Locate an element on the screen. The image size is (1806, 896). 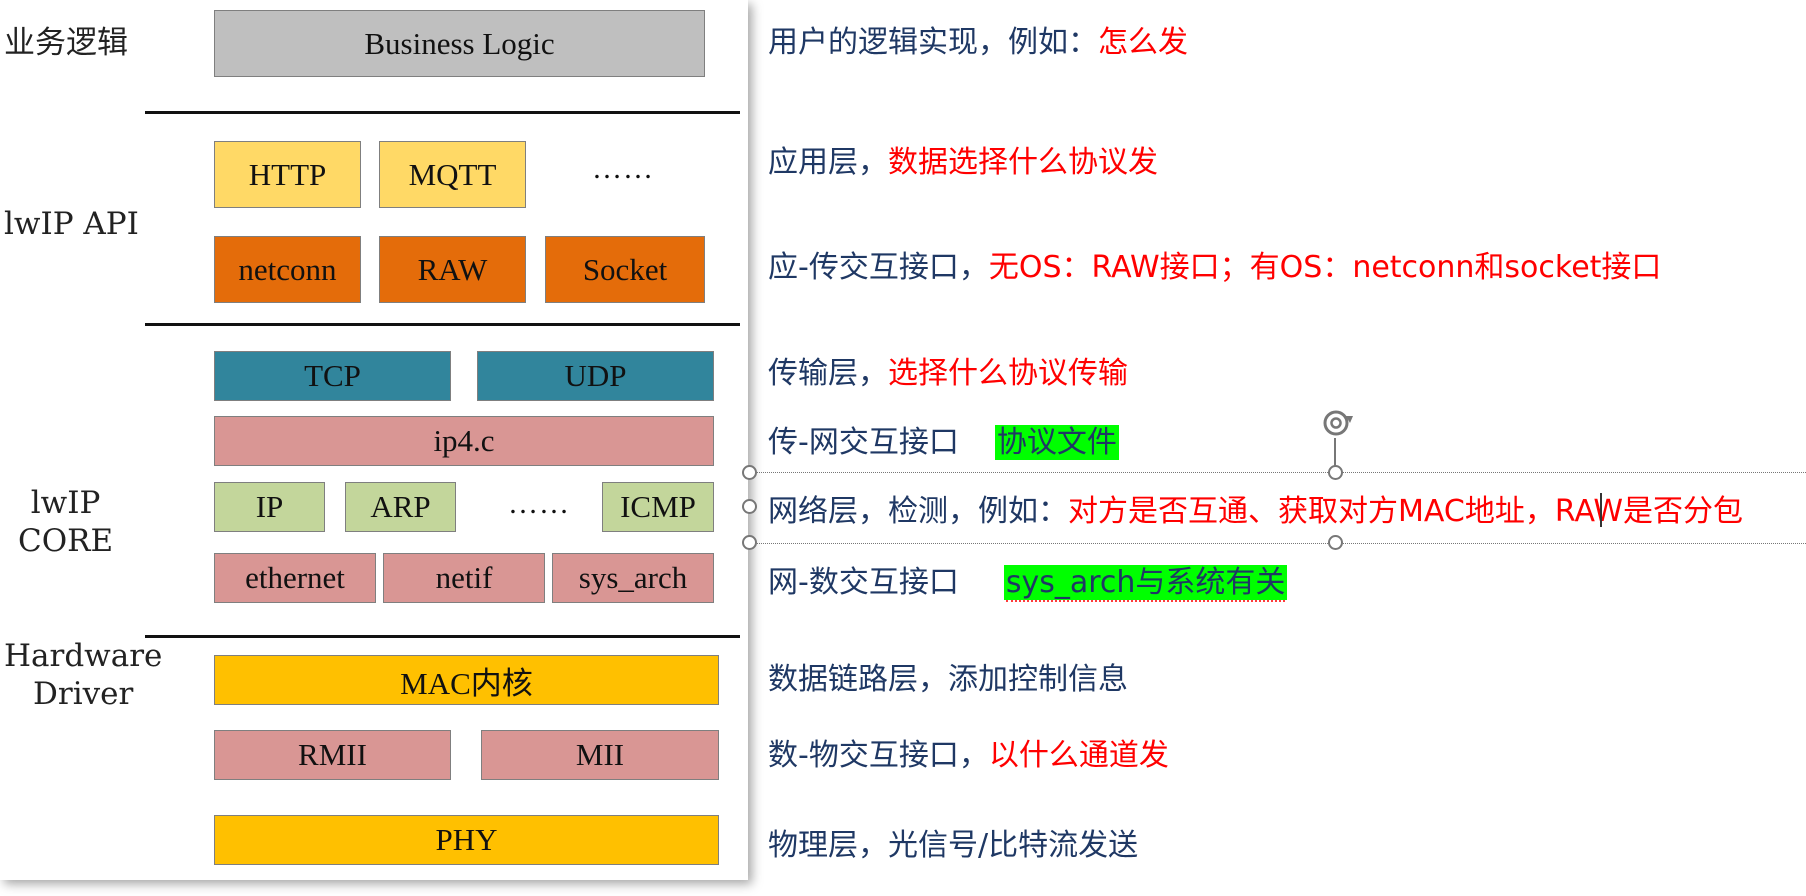
note-app-transport-red: 无OS：RAW接口；有OS：netconn和socket接口 is located at coordinates (1325, 267).